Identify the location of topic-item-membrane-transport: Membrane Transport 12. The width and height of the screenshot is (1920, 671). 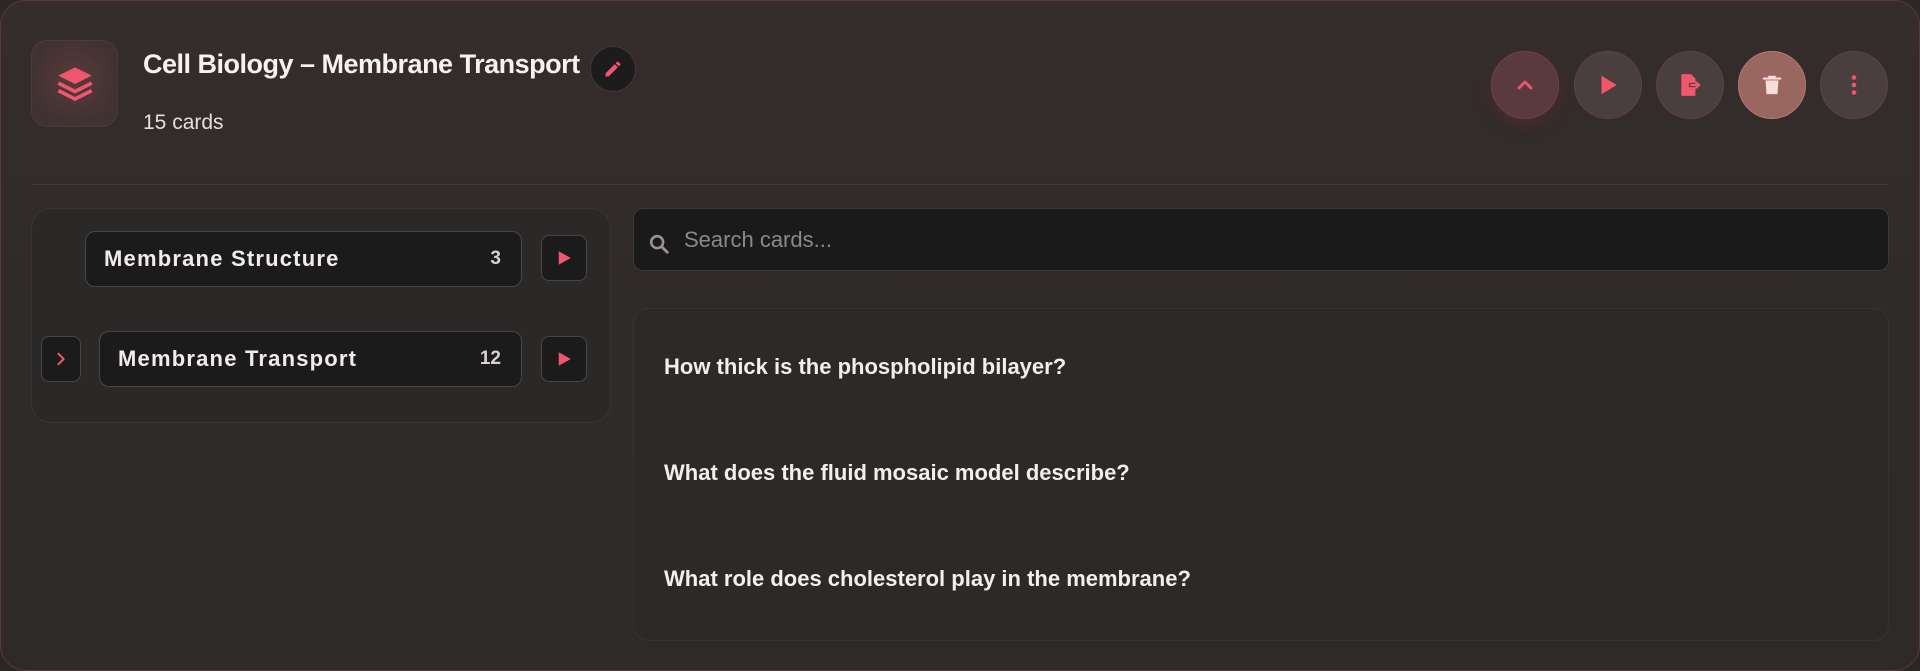
(310, 359).